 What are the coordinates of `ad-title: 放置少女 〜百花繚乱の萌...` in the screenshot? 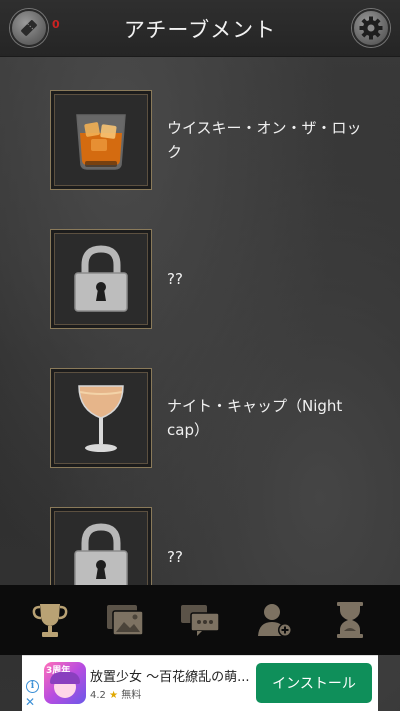 It's located at (170, 677).